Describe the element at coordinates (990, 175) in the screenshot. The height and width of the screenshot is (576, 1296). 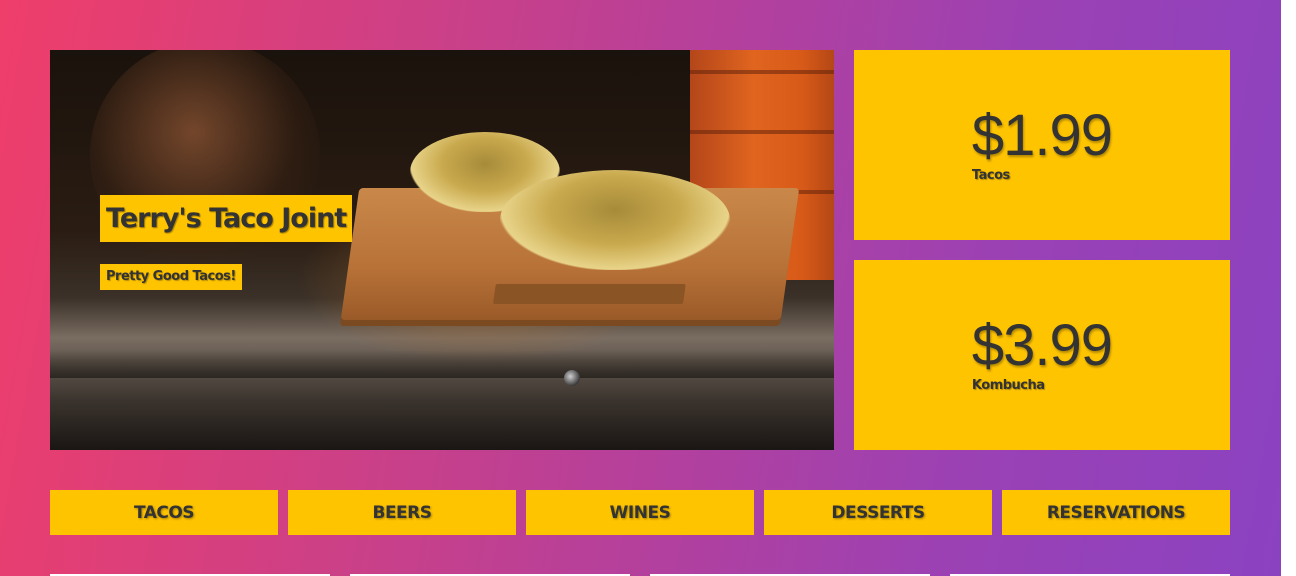
I see `price-label: Tacos` at that location.